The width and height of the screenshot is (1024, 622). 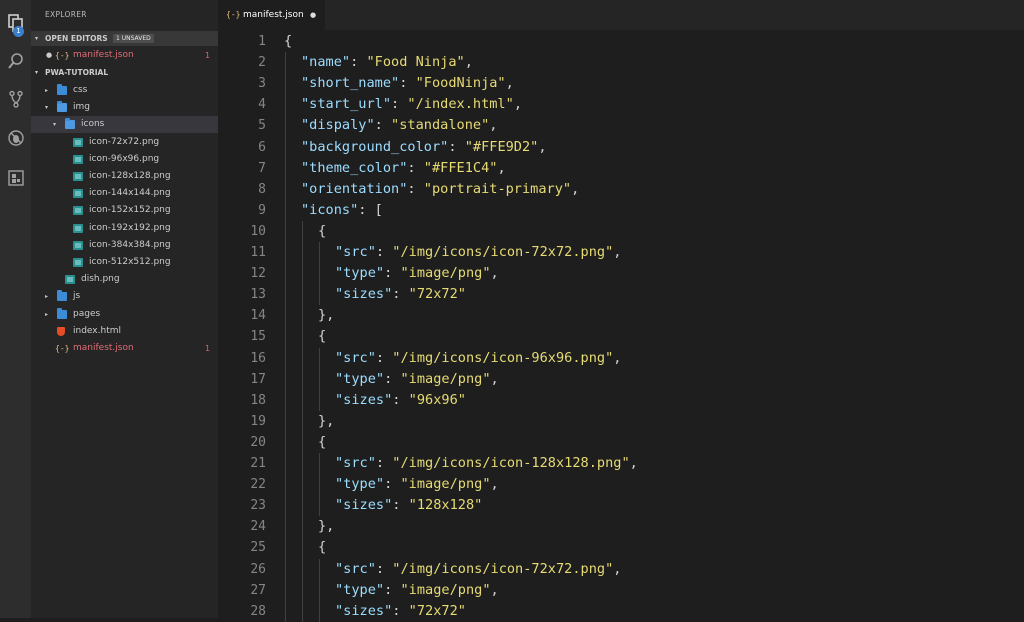 I want to click on line-number: 2, so click(x=262, y=63).